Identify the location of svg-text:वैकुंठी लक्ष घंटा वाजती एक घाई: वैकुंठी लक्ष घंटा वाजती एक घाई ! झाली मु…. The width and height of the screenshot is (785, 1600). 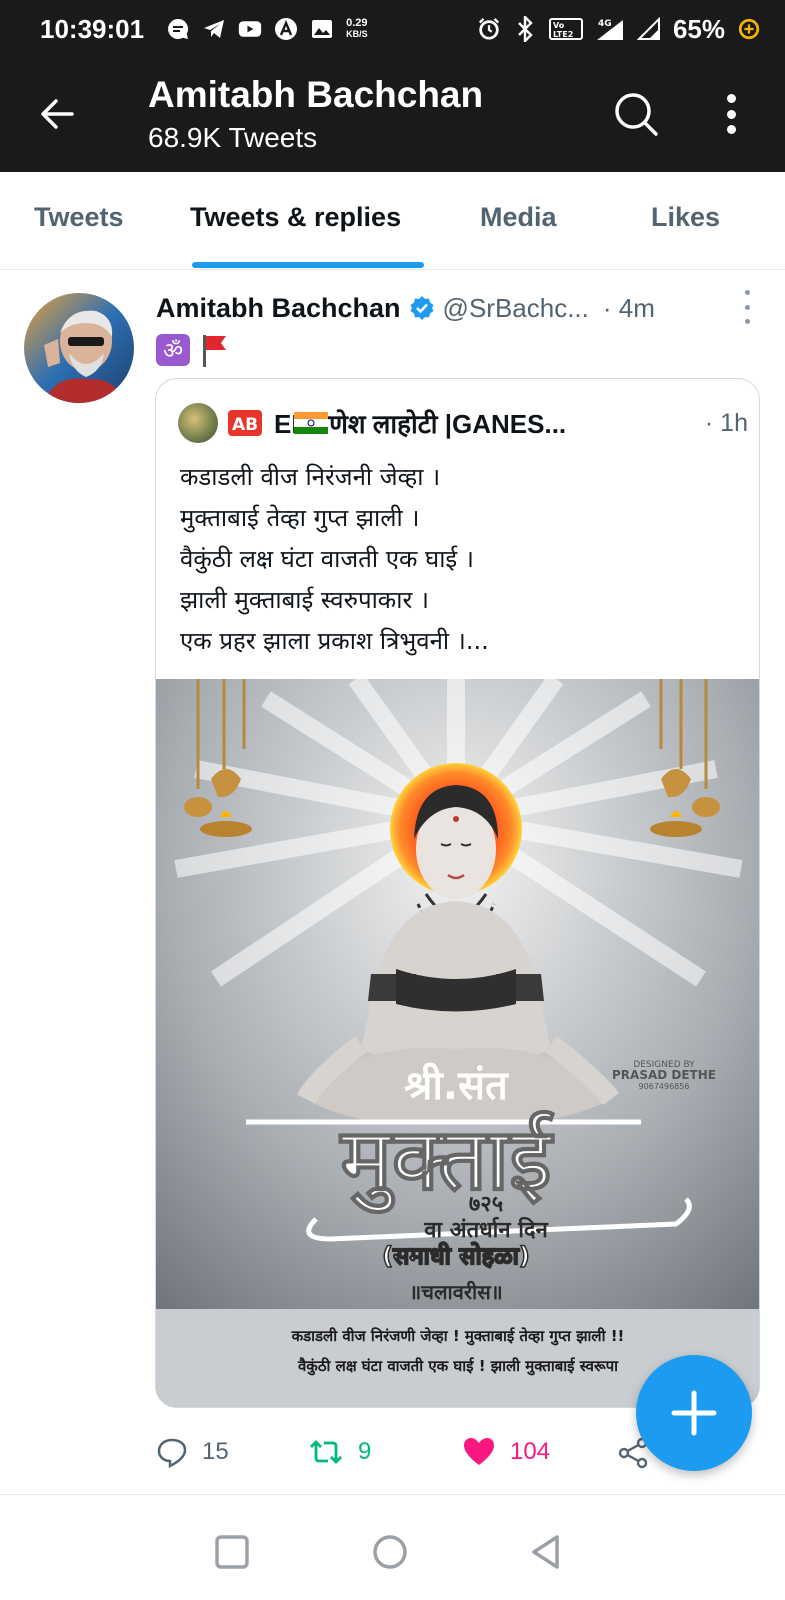
(458, 1366).